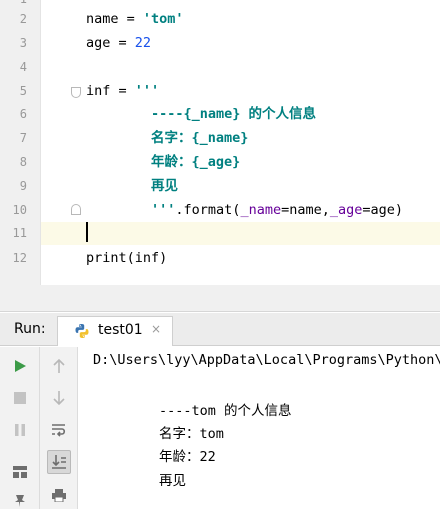 The width and height of the screenshot is (440, 509). I want to click on line-number: 12, so click(19, 258).